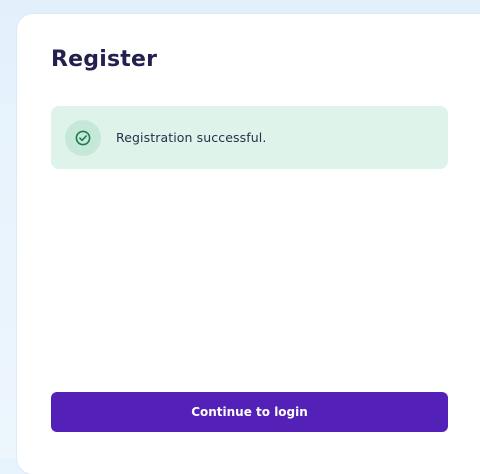 The height and width of the screenshot is (474, 480). What do you see at coordinates (249, 412) in the screenshot?
I see `continue-to-login-button: Continue to login` at bounding box center [249, 412].